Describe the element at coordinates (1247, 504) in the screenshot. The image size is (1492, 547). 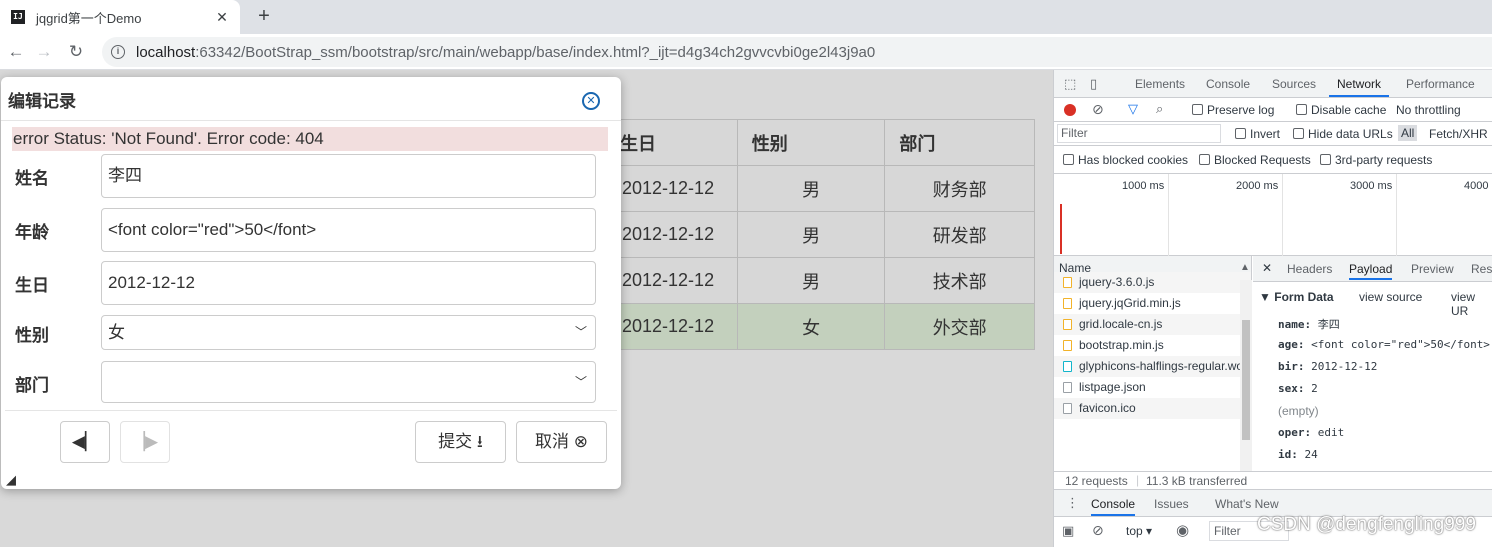
I see `drawer-tab-whats-new: What's New` at that location.